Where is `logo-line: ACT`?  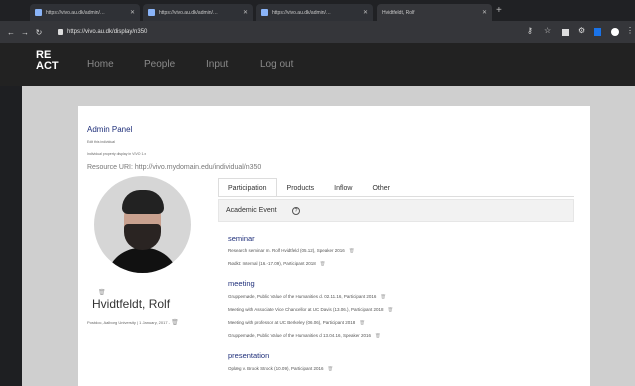
logo-line: ACT is located at coordinates (47, 66).